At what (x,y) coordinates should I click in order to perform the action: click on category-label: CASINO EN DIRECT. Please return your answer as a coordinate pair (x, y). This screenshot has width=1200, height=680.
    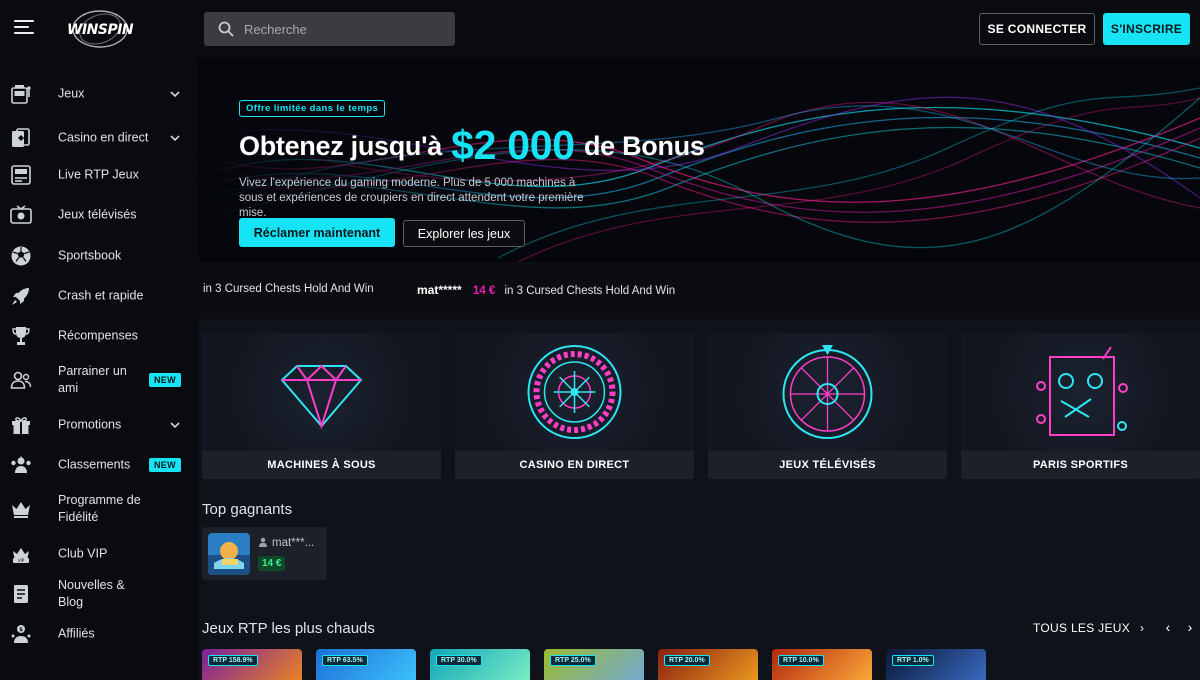
    Looking at the image, I should click on (574, 465).